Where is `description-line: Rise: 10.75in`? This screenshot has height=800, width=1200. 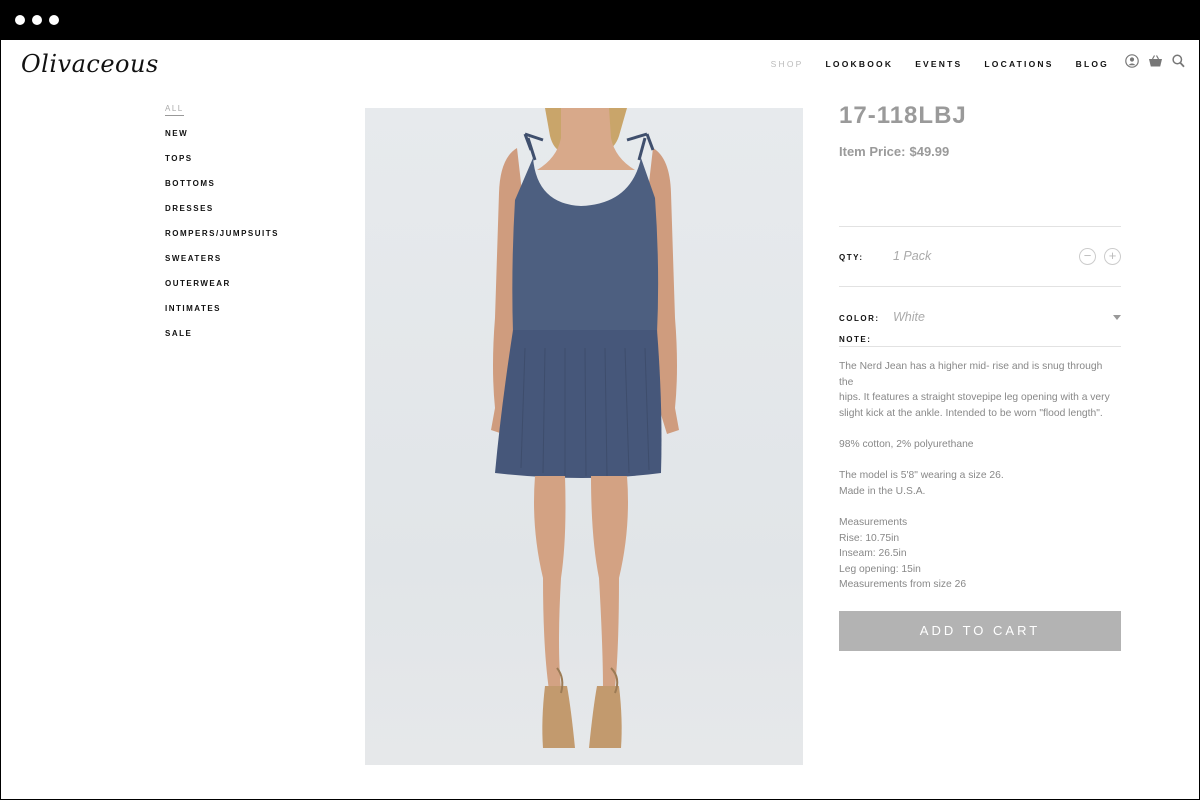 description-line: Rise: 10.75in is located at coordinates (869, 538).